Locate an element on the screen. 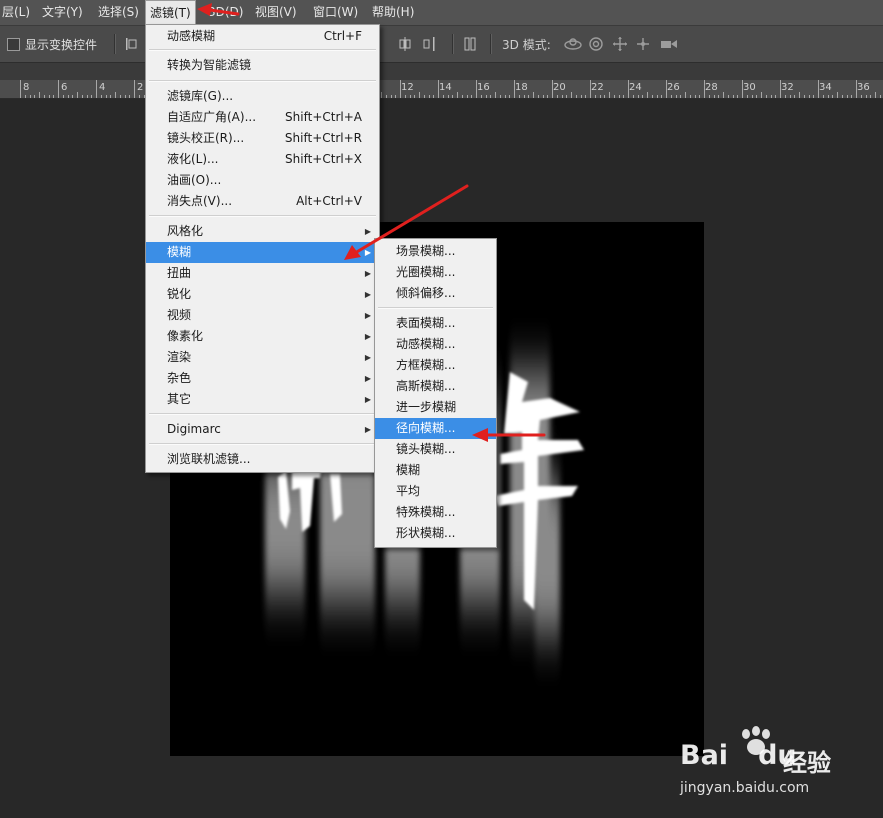 The image size is (883, 818). menu-item-shortcut: Shift+Ctrl+R is located at coordinates (323, 138).